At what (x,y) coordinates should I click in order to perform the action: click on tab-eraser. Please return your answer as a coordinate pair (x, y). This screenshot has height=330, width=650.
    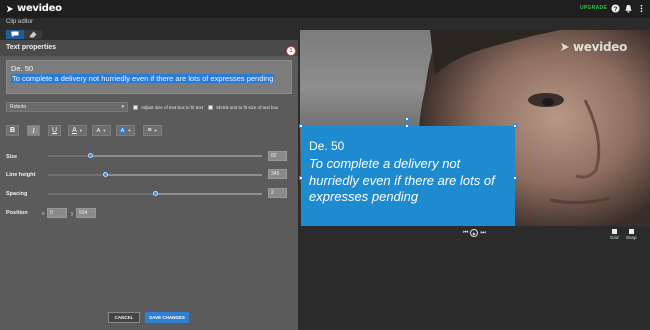
    Looking at the image, I should click on (33, 34).